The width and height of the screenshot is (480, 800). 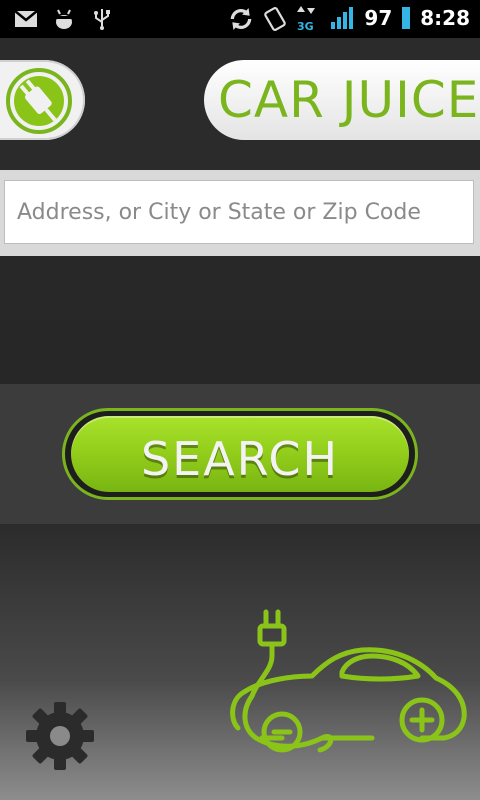 I want to click on plug-icon, so click(x=39, y=101).